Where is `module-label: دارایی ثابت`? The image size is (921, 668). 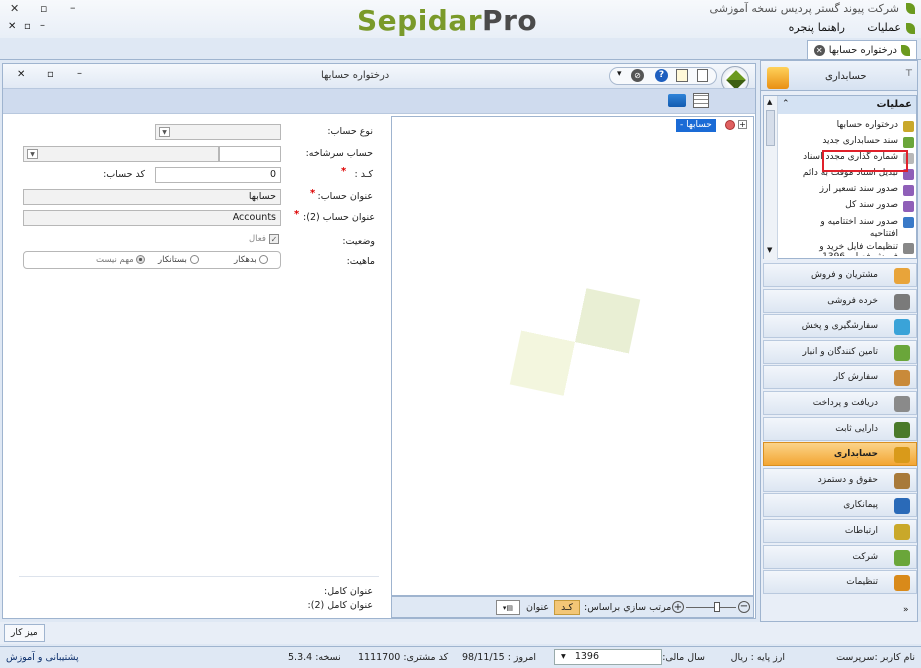 module-label: دارایی ثابت is located at coordinates (856, 428).